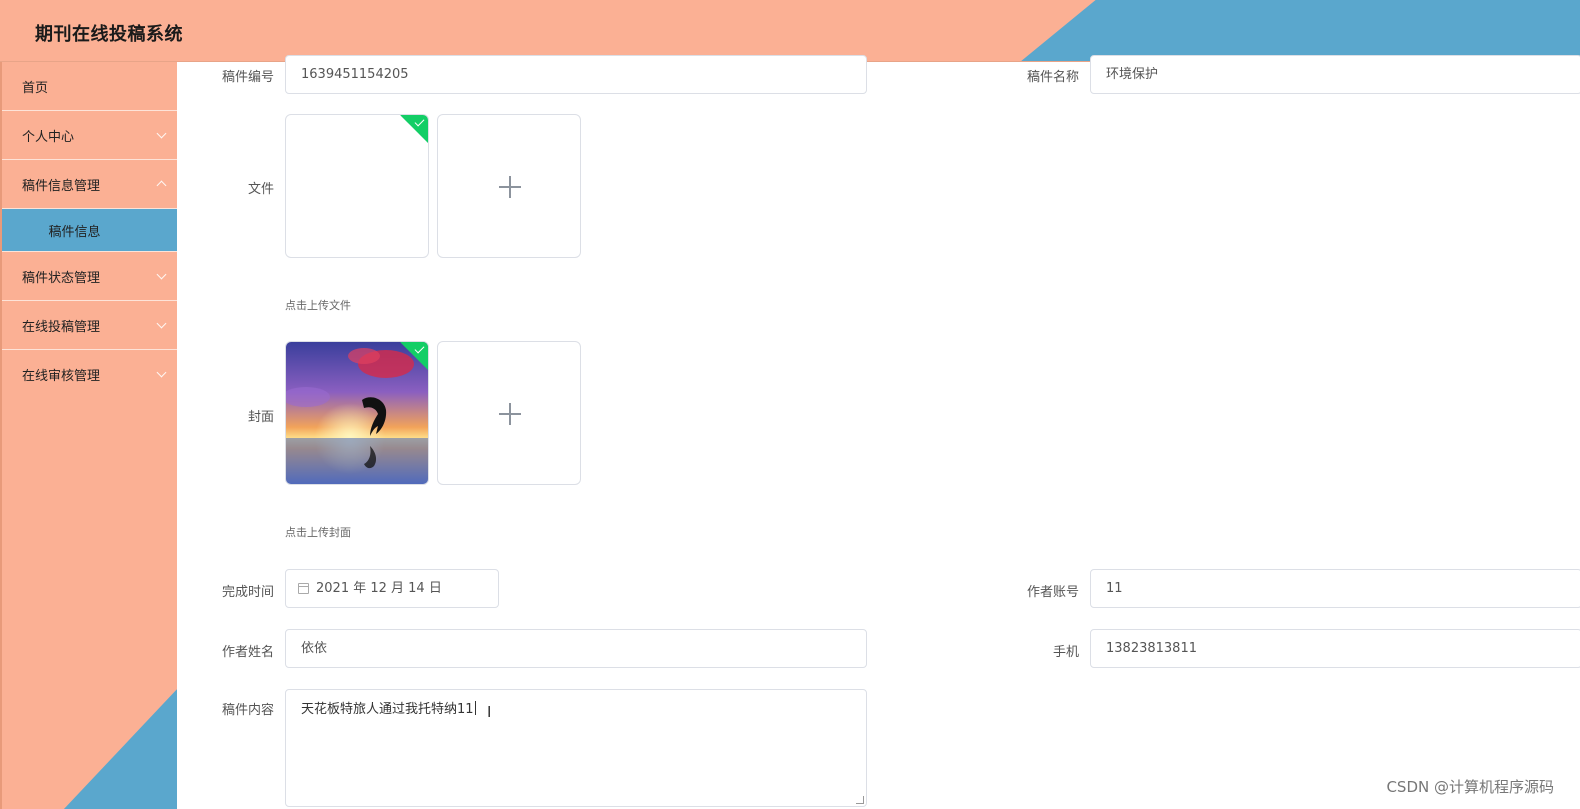 The height and width of the screenshot is (809, 1580). Describe the element at coordinates (489, 712) in the screenshot. I see `text-cursor-icon: I` at that location.